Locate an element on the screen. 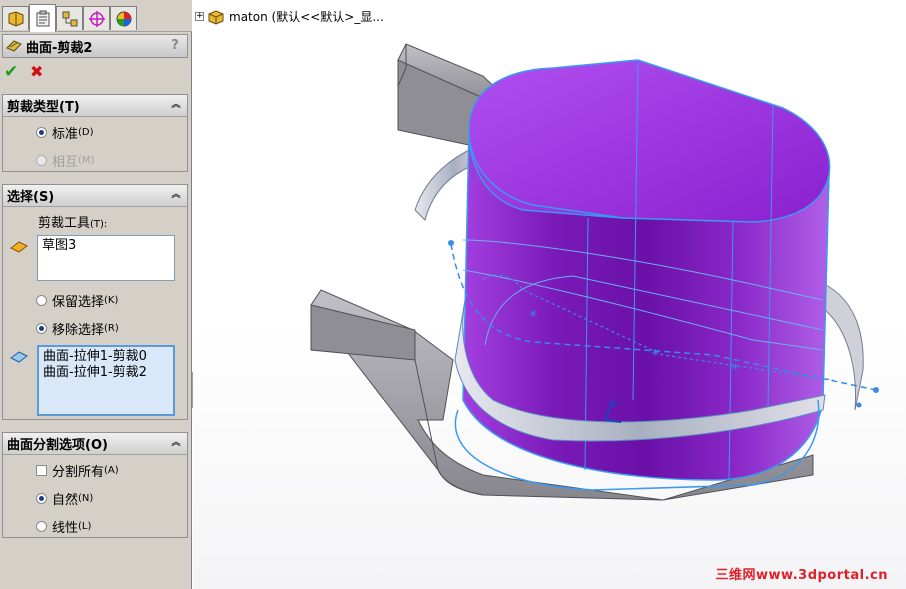 The width and height of the screenshot is (906, 589). face-item: 曲面-拉伸1-剪裁0 is located at coordinates (106, 357).